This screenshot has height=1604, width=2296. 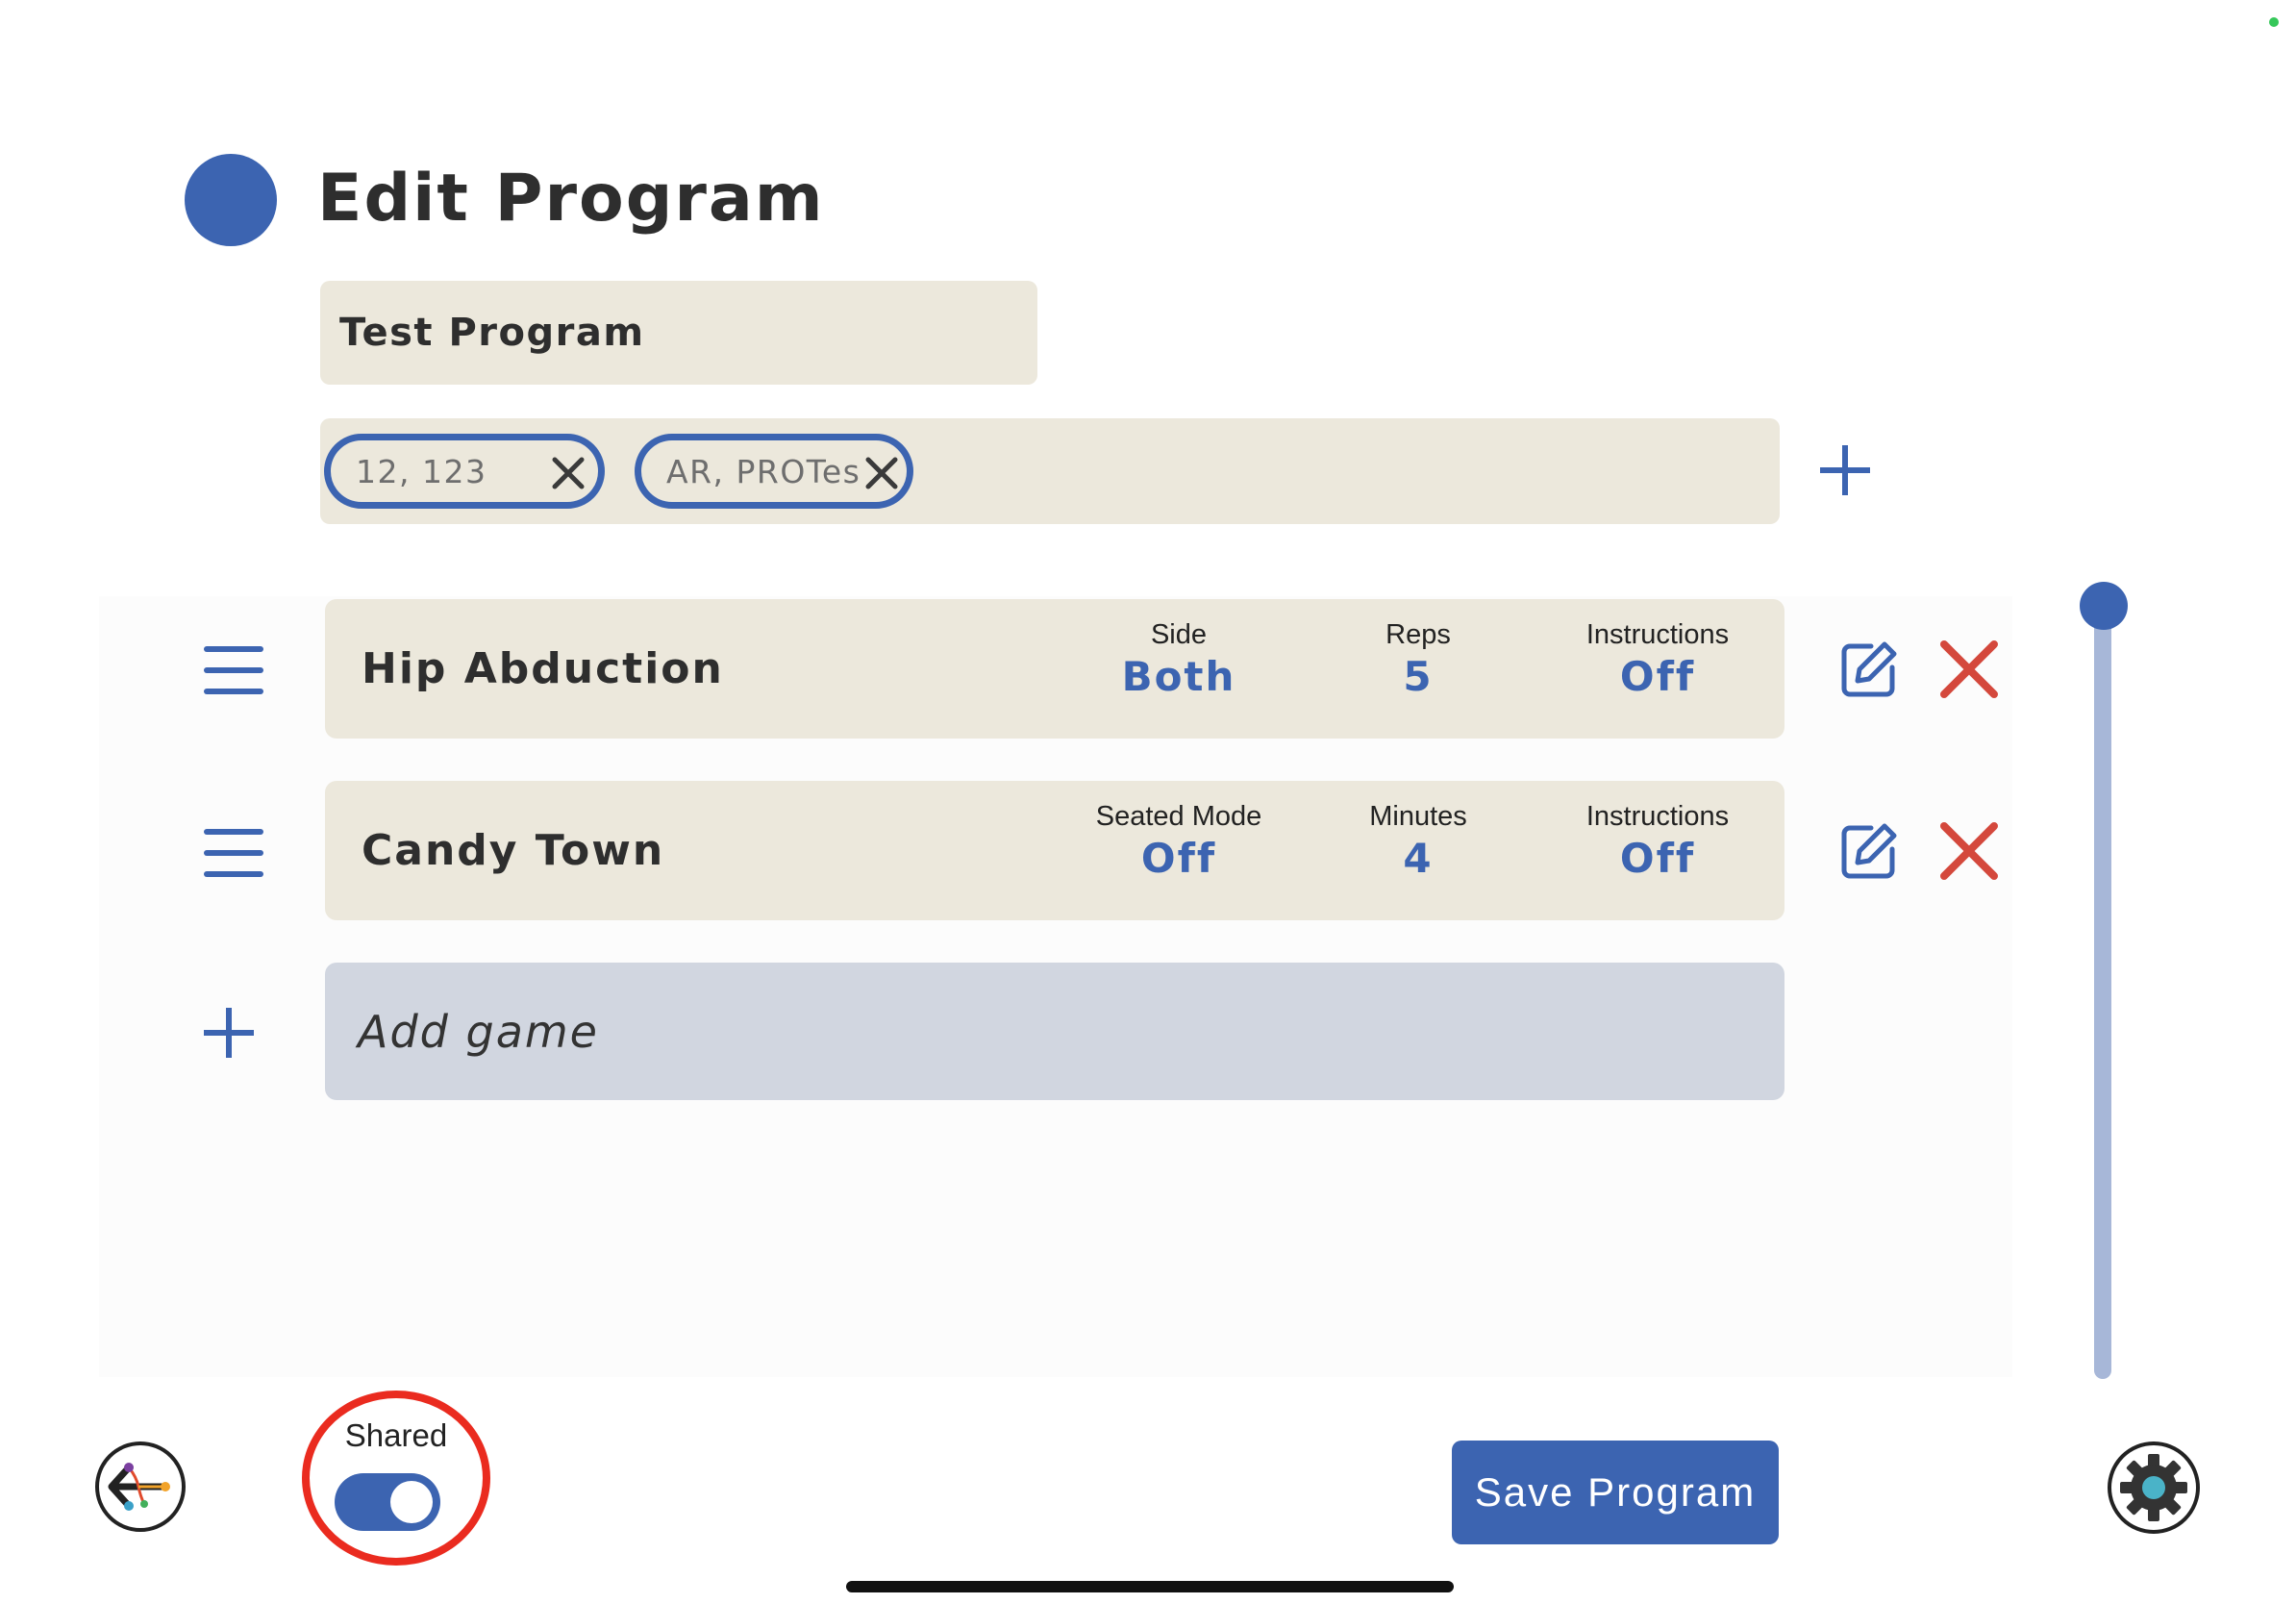 I want to click on tag-chip: AR, PROTes, so click(x=774, y=471).